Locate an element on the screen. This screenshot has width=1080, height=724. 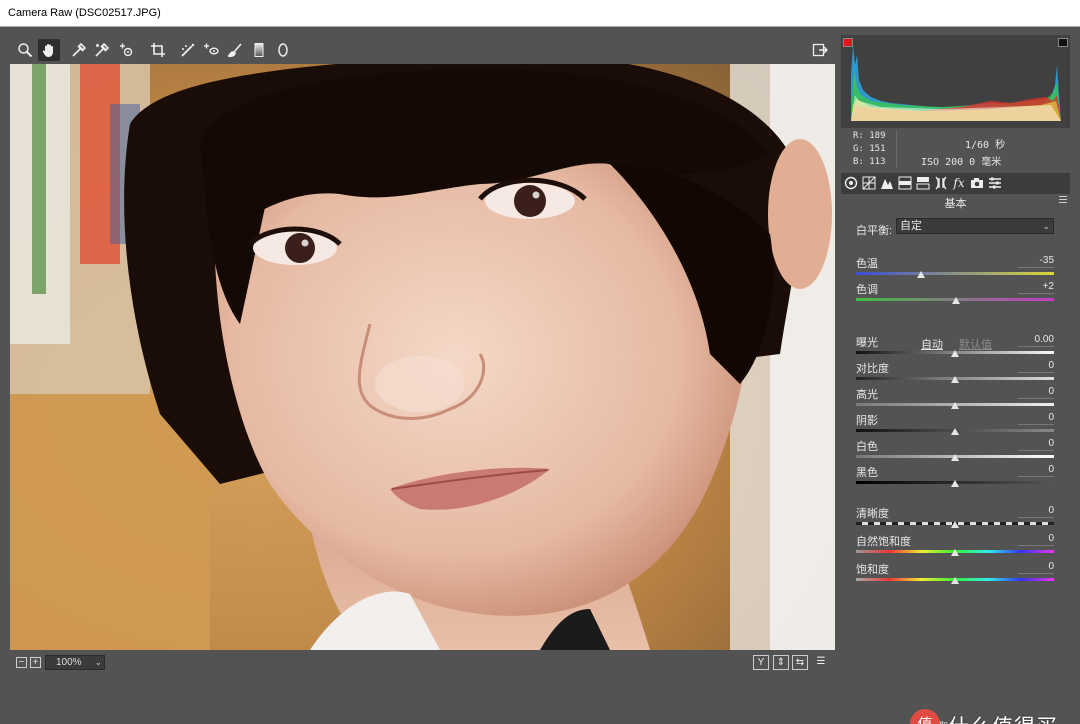
slider-row-blacks: 黑色 0 is located at coordinates (955, 477).